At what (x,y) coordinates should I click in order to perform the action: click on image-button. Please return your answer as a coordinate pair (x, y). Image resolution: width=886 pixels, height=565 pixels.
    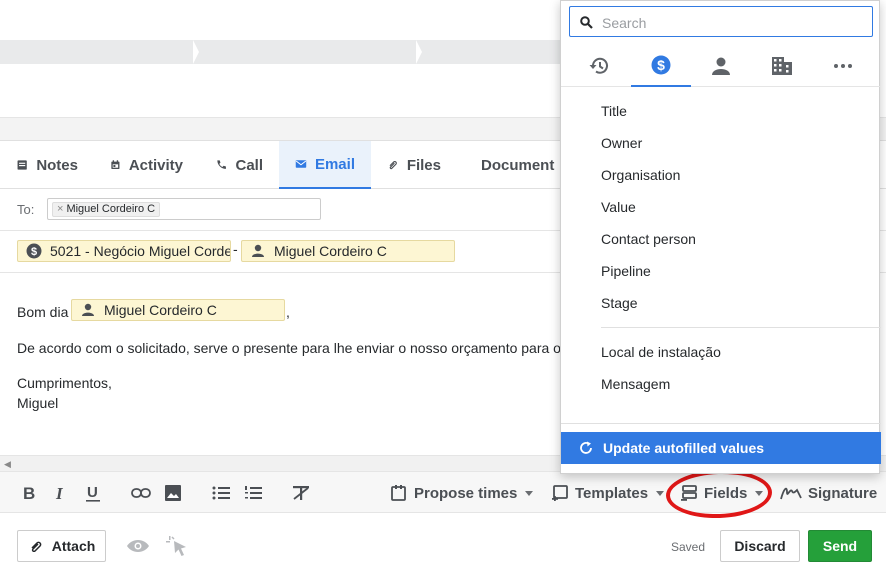
    Looking at the image, I should click on (173, 493).